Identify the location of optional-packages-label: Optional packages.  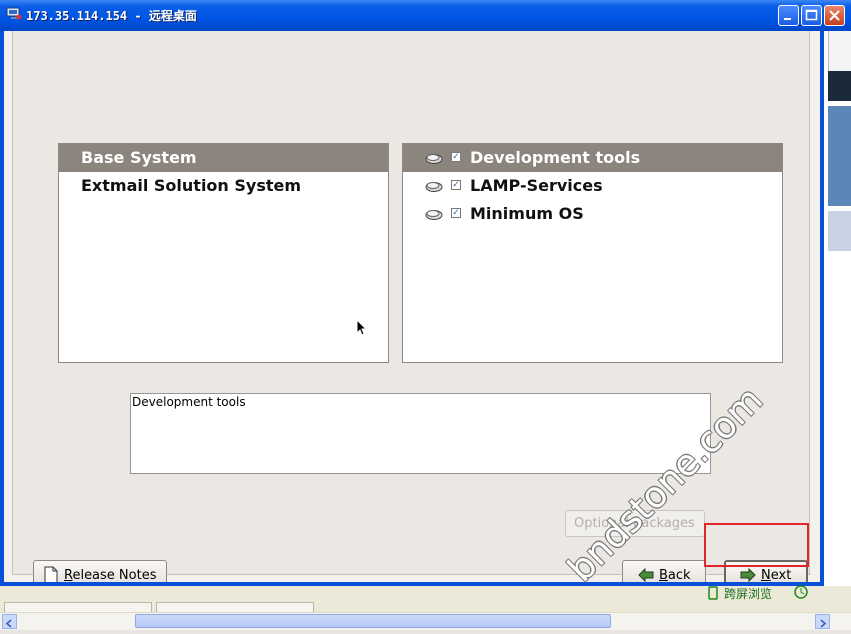
(634, 523).